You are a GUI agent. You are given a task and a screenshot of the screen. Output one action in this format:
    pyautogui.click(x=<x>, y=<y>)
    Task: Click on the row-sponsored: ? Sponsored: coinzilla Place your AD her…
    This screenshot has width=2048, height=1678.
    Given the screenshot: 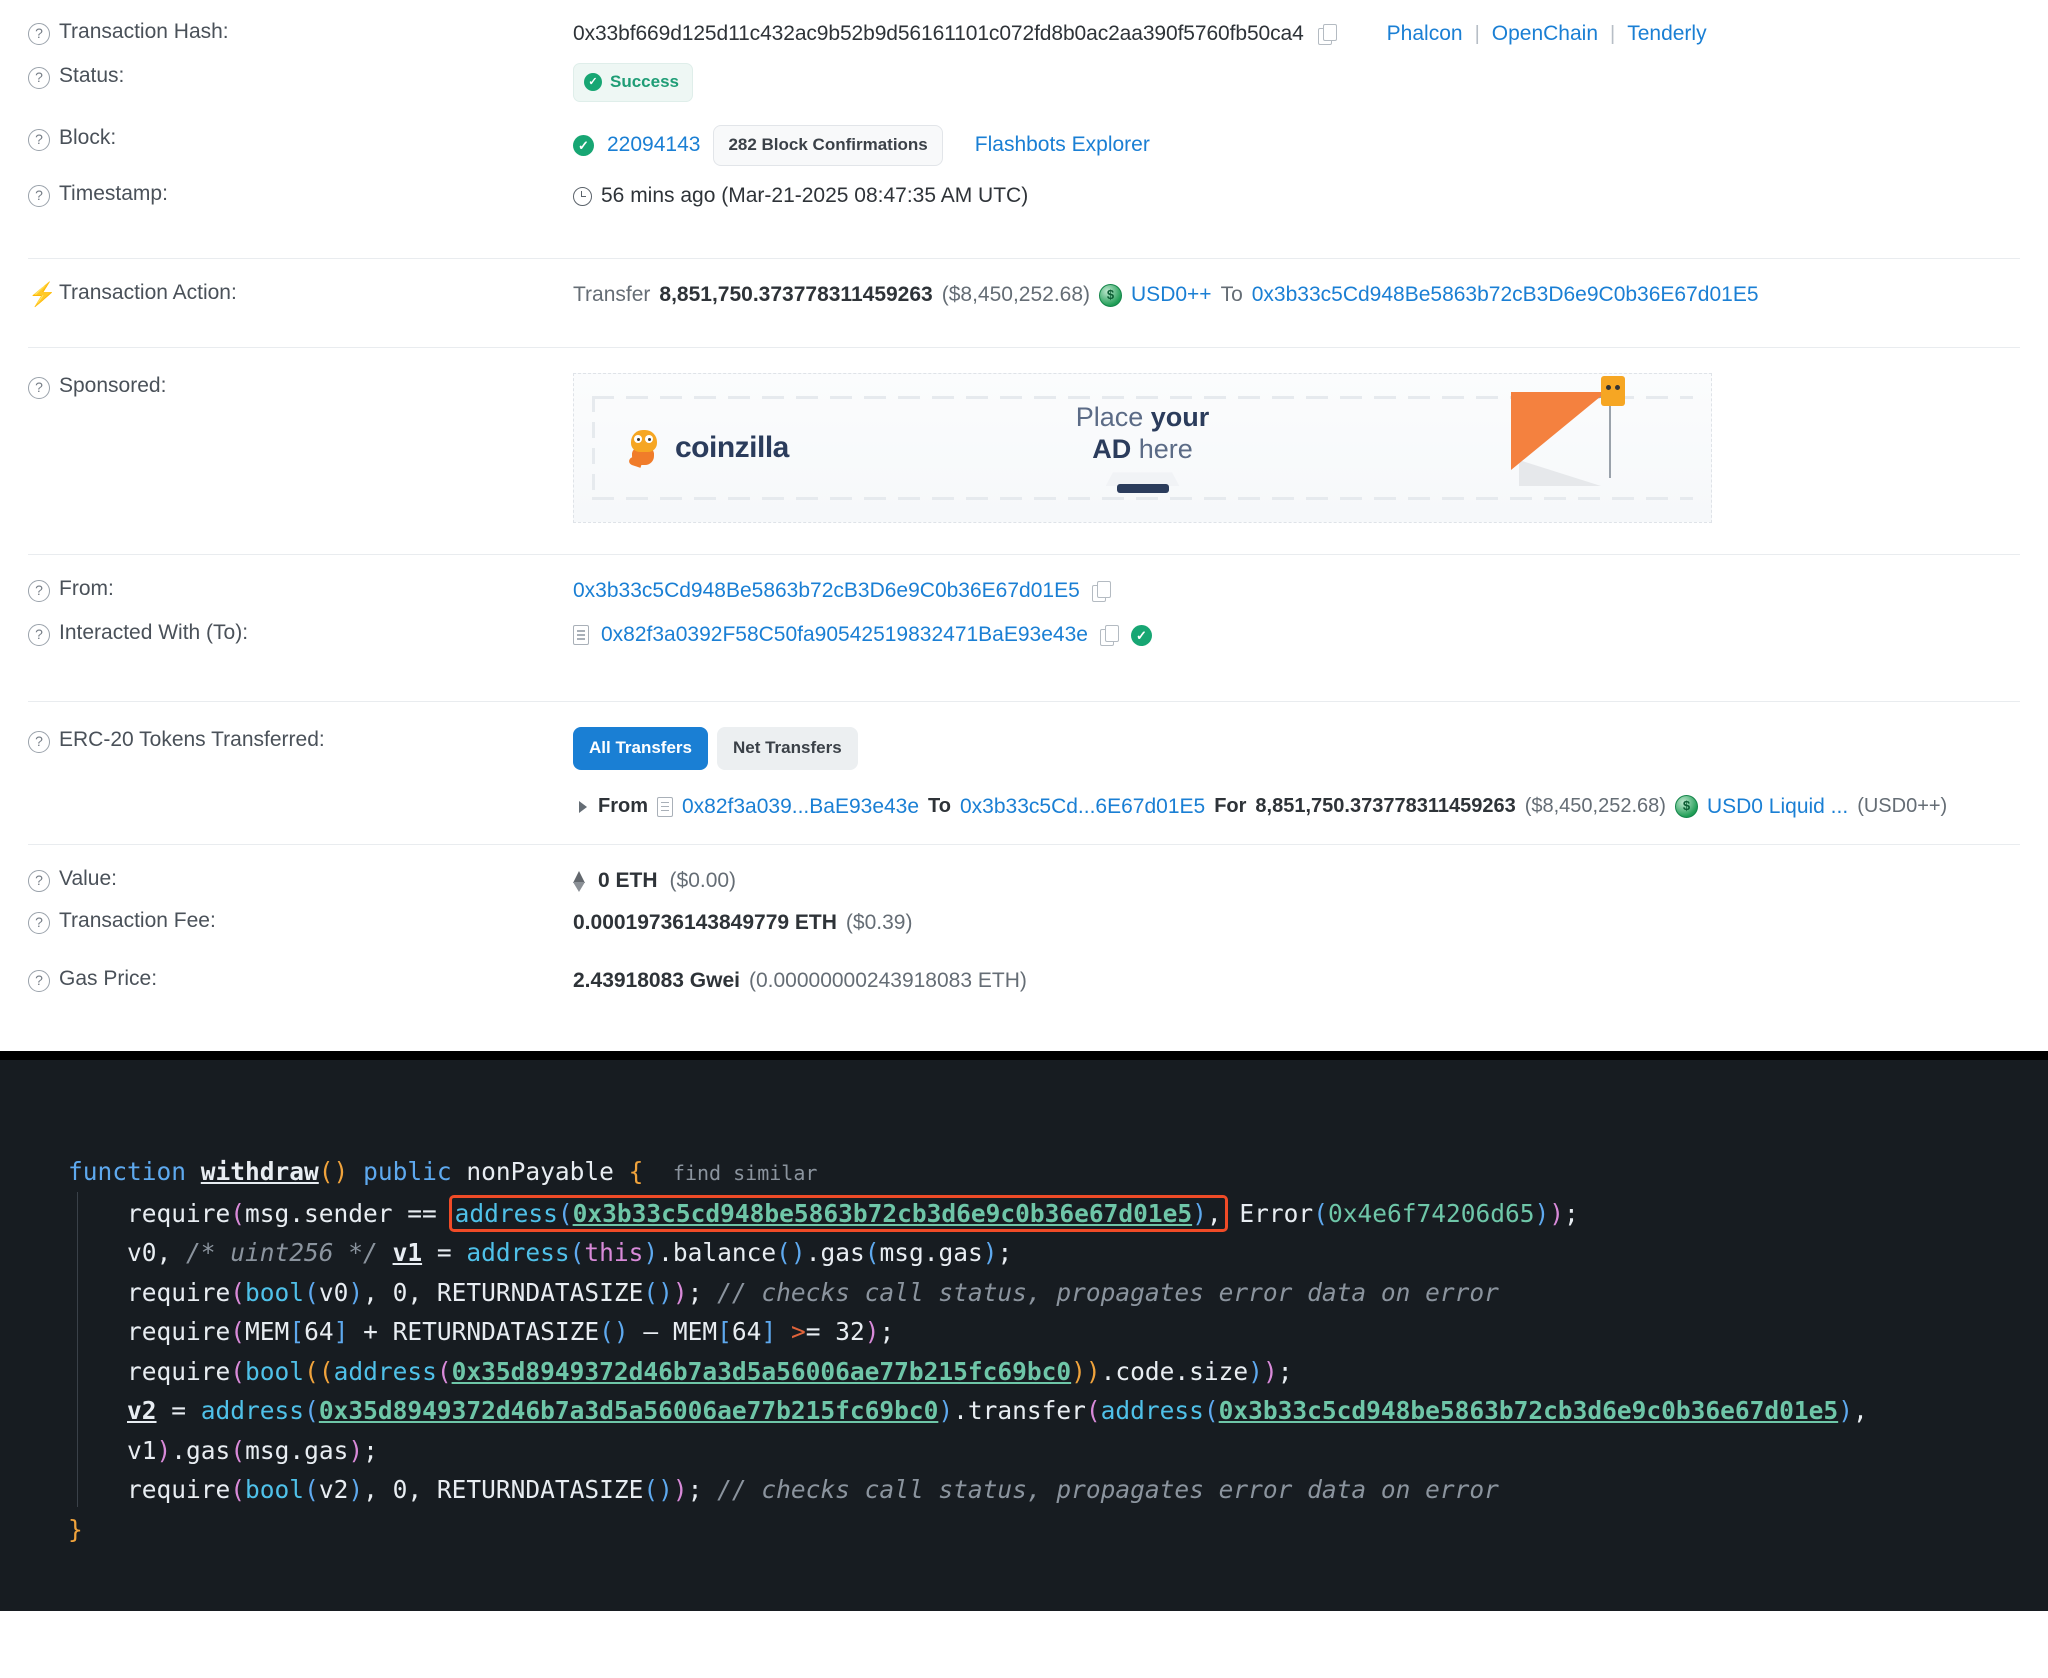 What is the action you would take?
    pyautogui.click(x=1024, y=443)
    